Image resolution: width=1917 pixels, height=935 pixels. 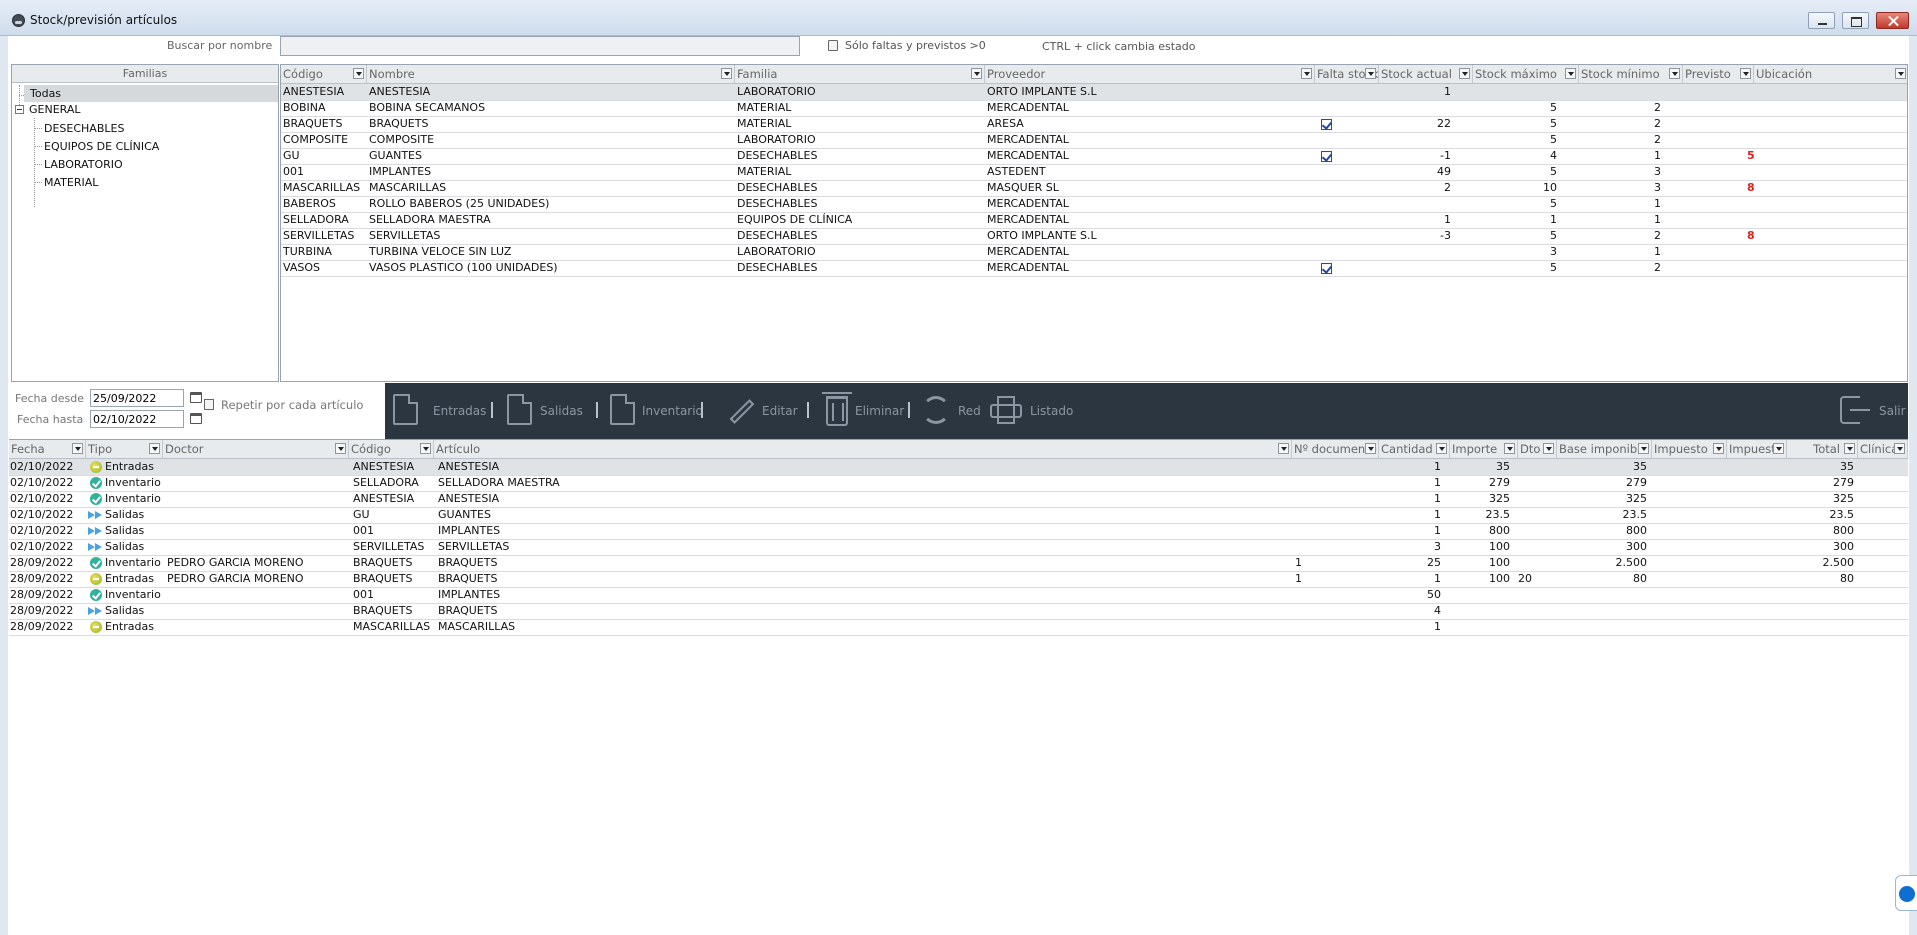 I want to click on table-row: 28/09/2022 Salidas BRAQUETS BRAQUETS 4, so click(x=958, y=611).